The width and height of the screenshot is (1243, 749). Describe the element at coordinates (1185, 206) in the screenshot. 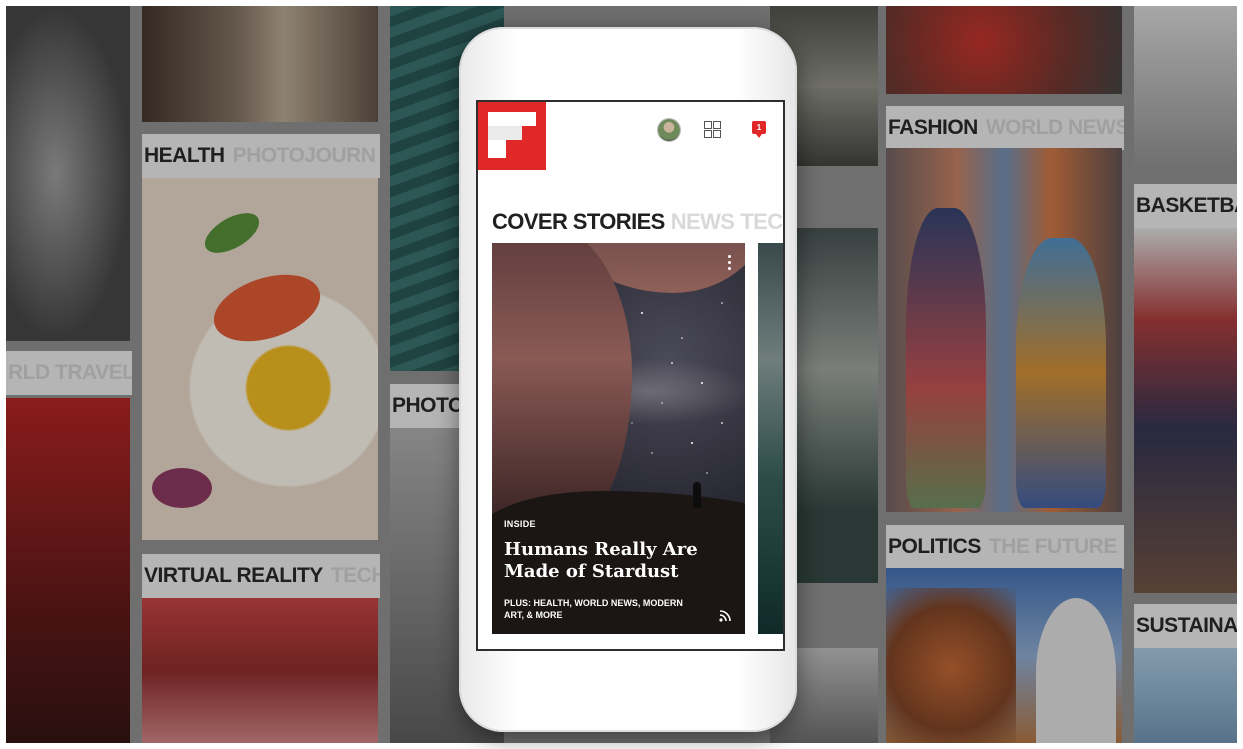

I see `bg-label-basketball: BASKETBAL` at that location.